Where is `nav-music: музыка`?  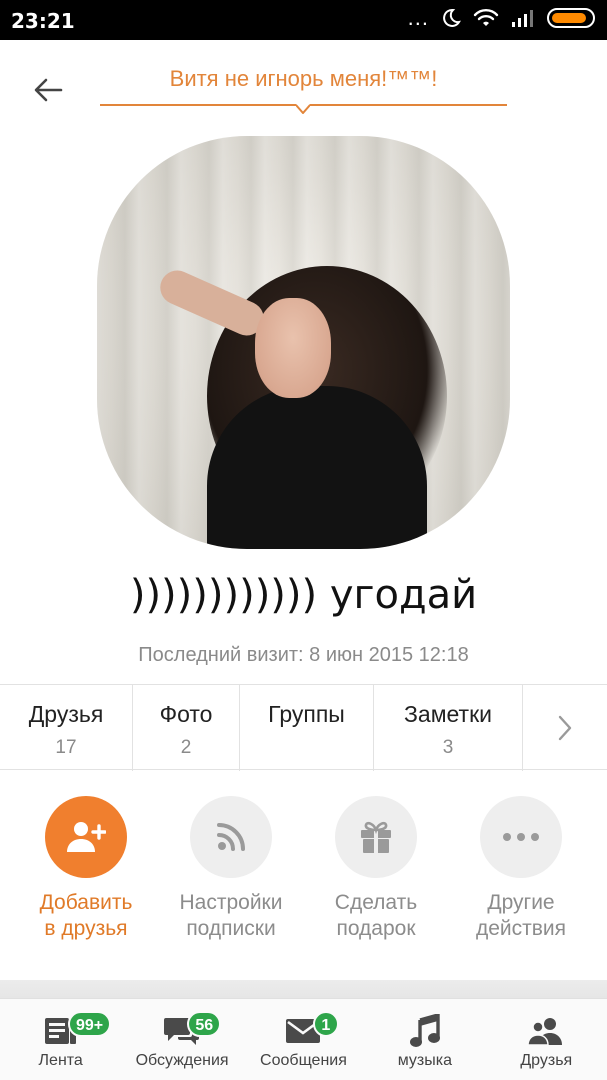 nav-music: музыка is located at coordinates (424, 1039).